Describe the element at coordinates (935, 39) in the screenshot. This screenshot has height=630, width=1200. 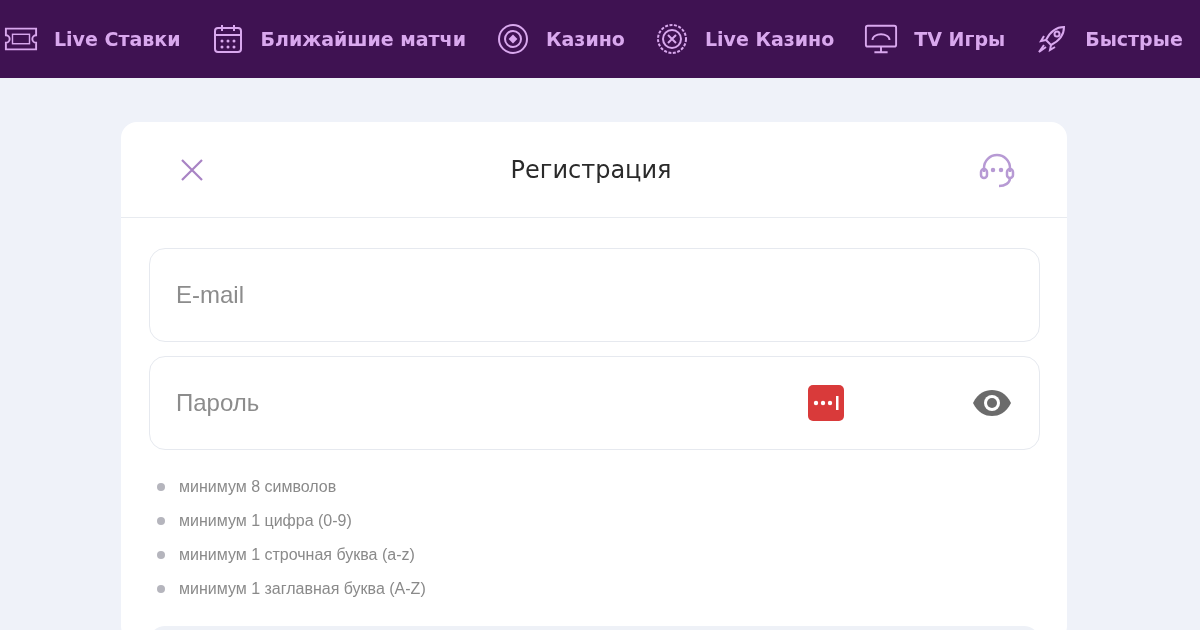
I see `nav-link: TV Игры` at that location.